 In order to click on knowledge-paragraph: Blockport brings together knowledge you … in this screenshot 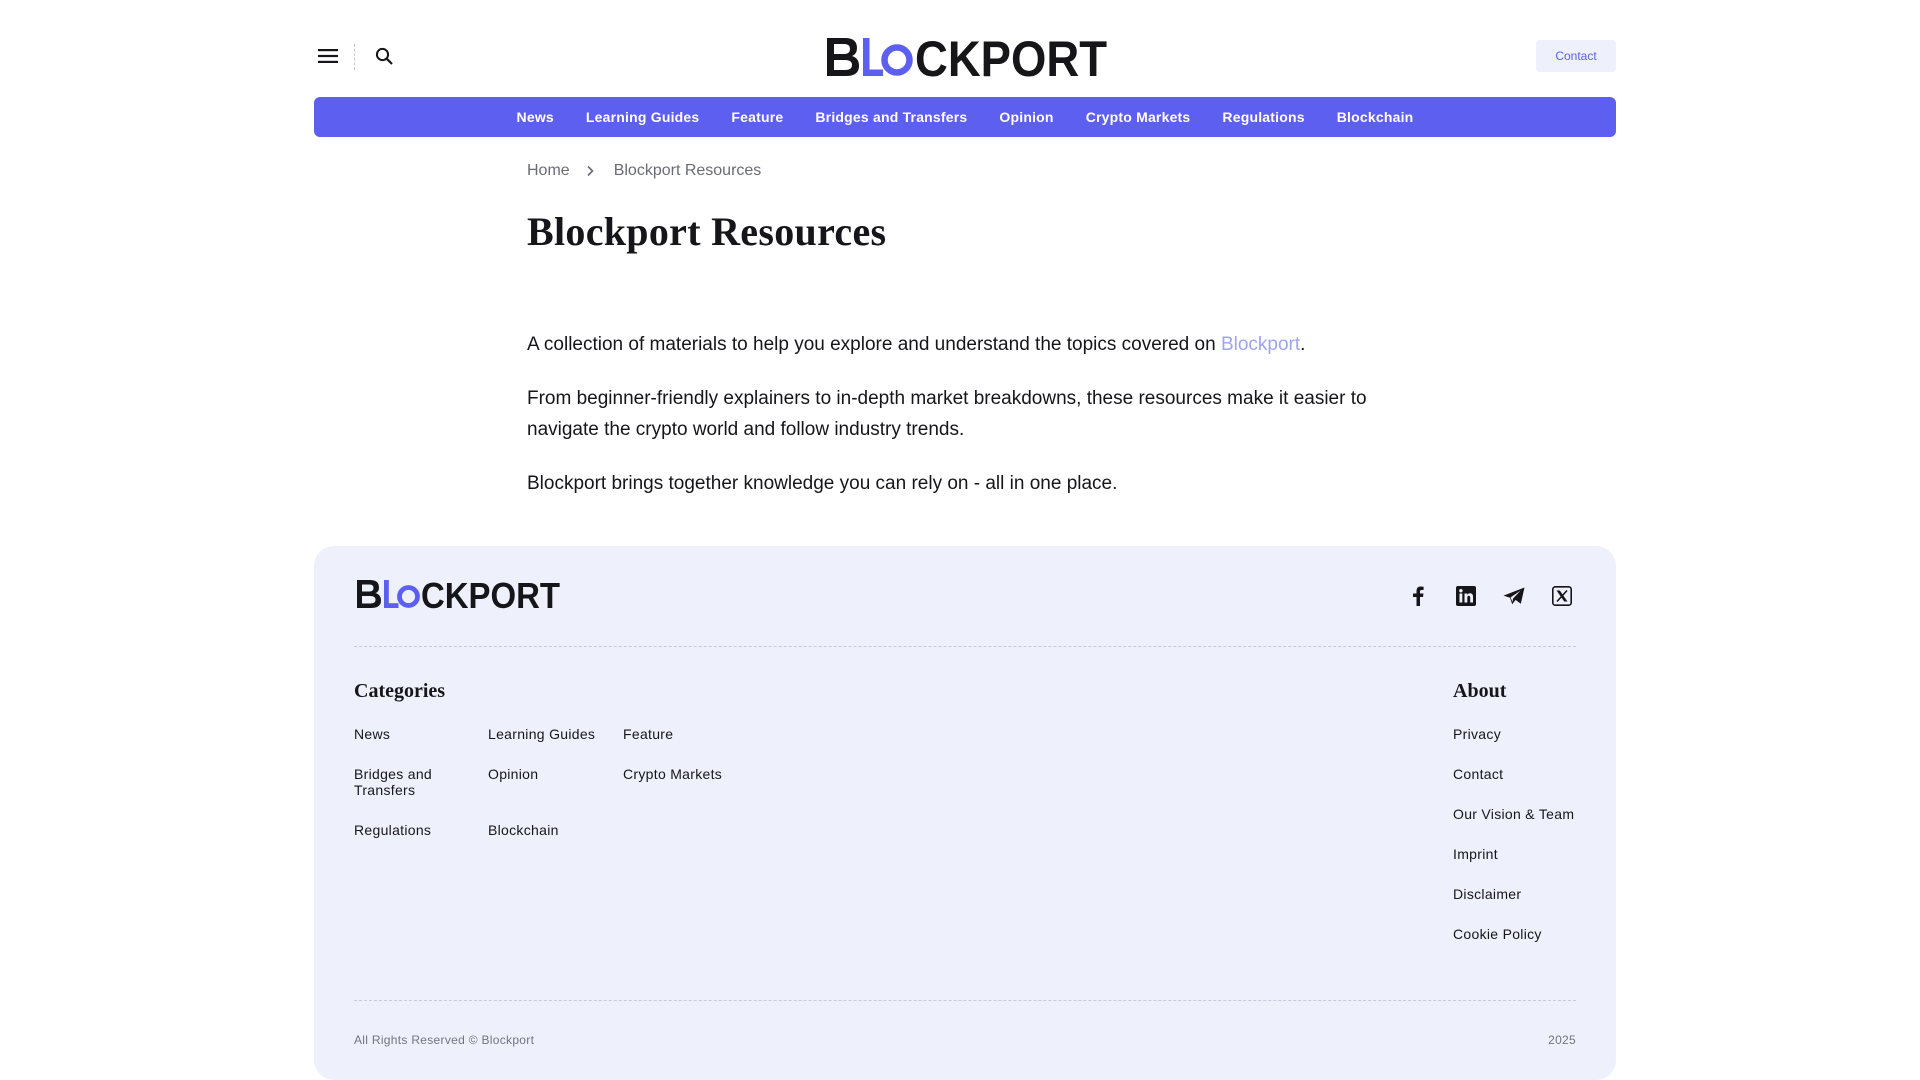, I will do `click(822, 483)`.